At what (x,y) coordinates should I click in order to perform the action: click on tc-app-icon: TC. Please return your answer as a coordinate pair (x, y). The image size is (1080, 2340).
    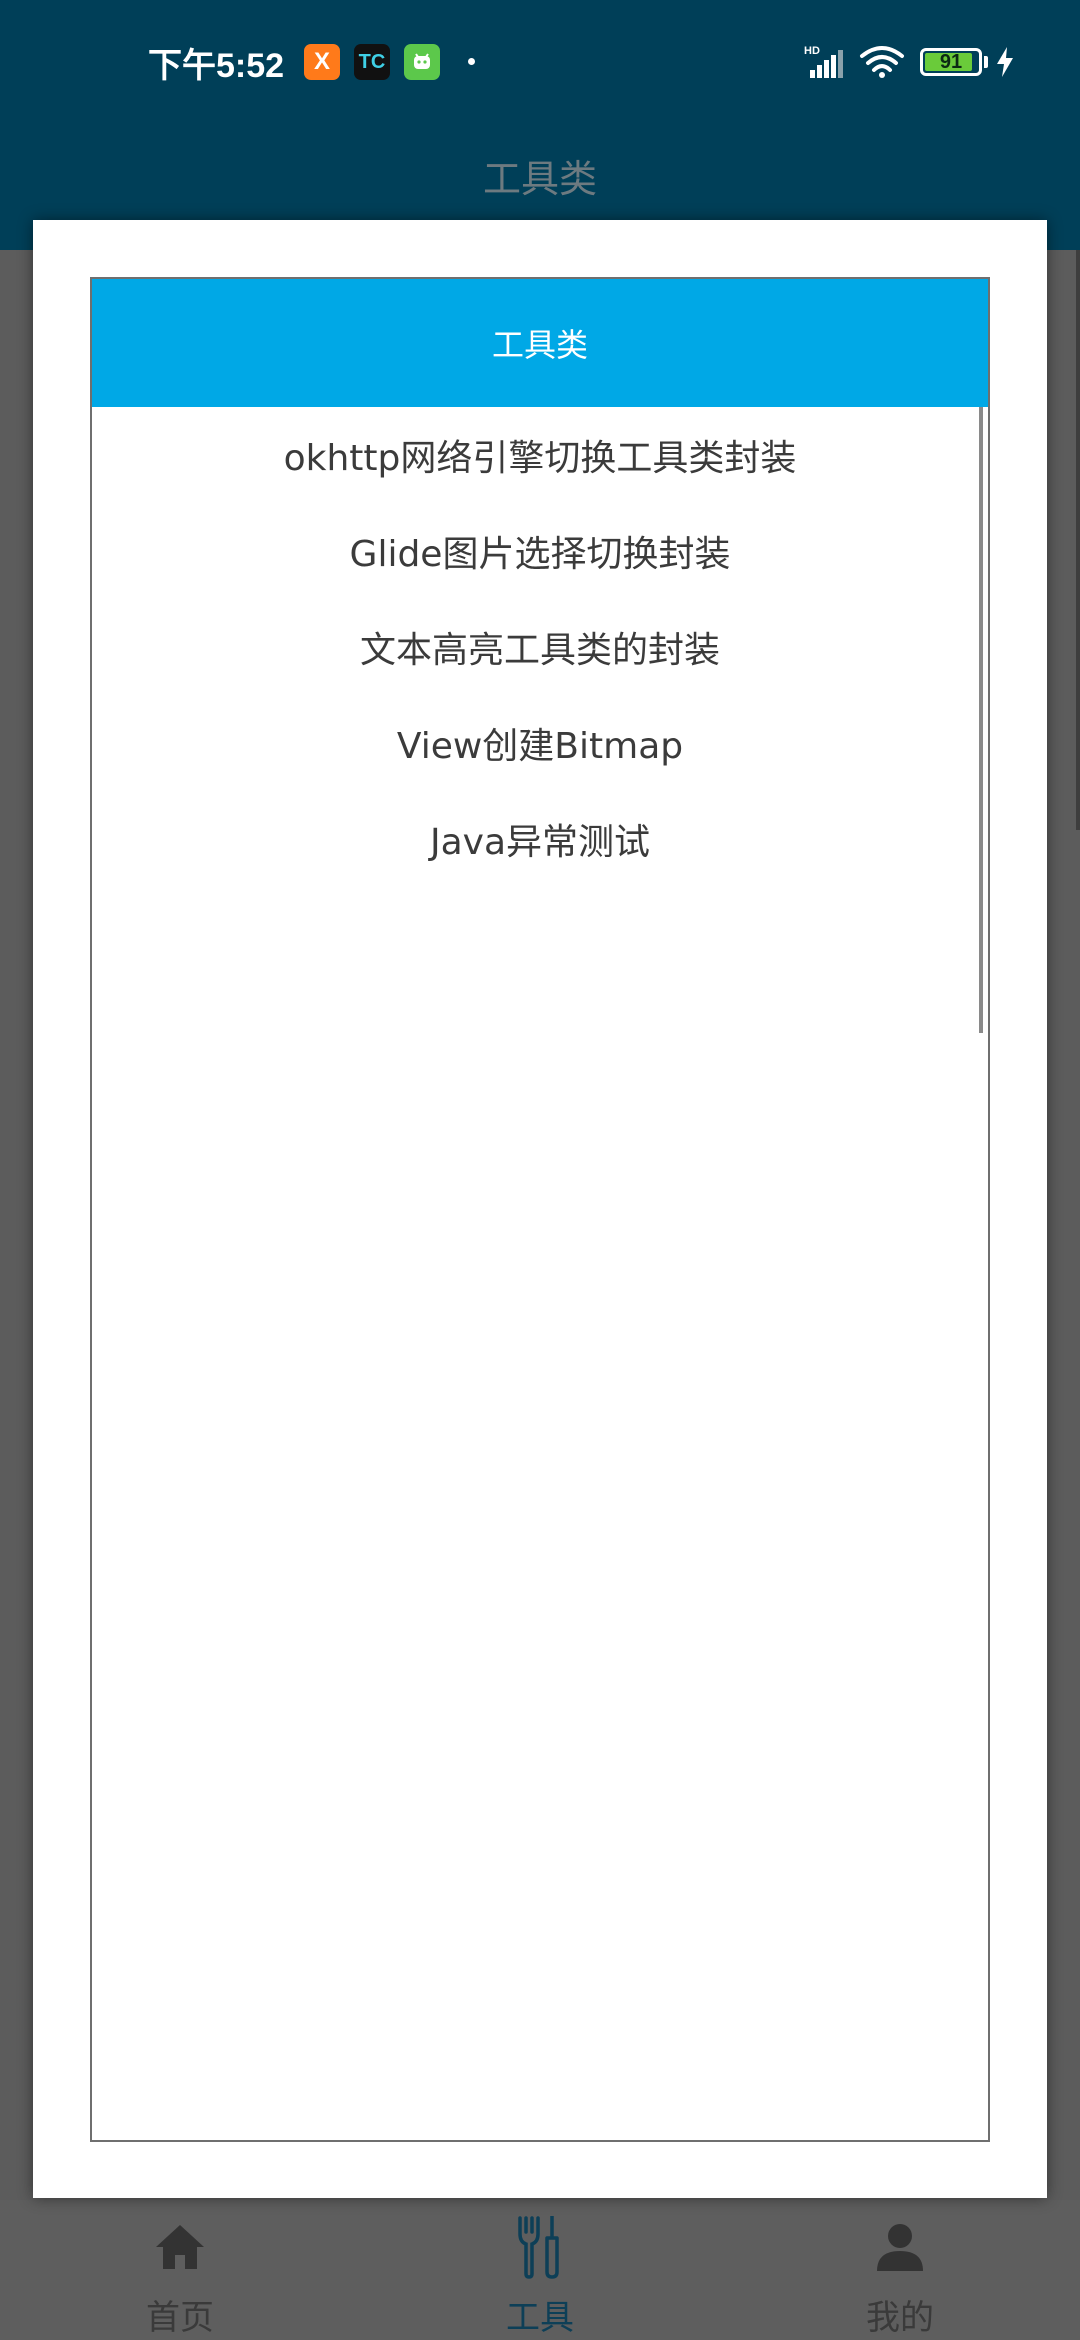
    Looking at the image, I should click on (372, 62).